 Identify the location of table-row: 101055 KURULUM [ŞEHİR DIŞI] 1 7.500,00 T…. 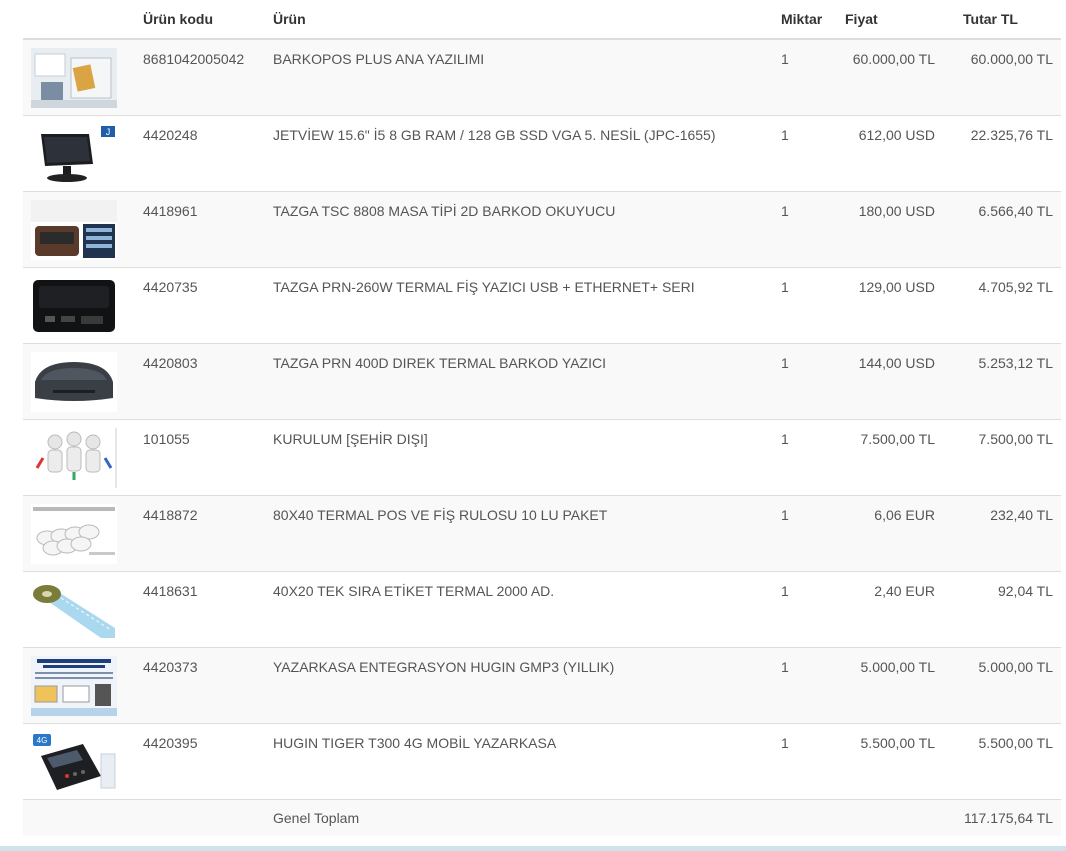
(542, 456).